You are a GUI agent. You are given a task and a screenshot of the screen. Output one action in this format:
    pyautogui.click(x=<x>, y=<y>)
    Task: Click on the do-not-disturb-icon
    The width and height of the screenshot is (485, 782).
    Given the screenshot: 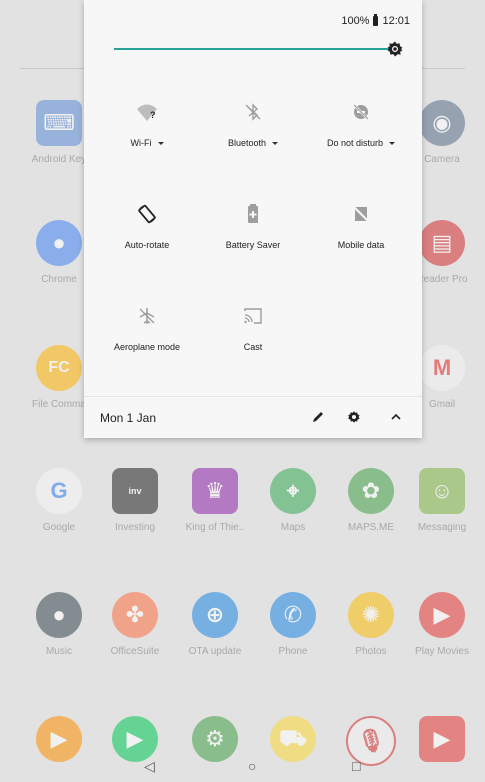 What is the action you would take?
    pyautogui.click(x=361, y=112)
    